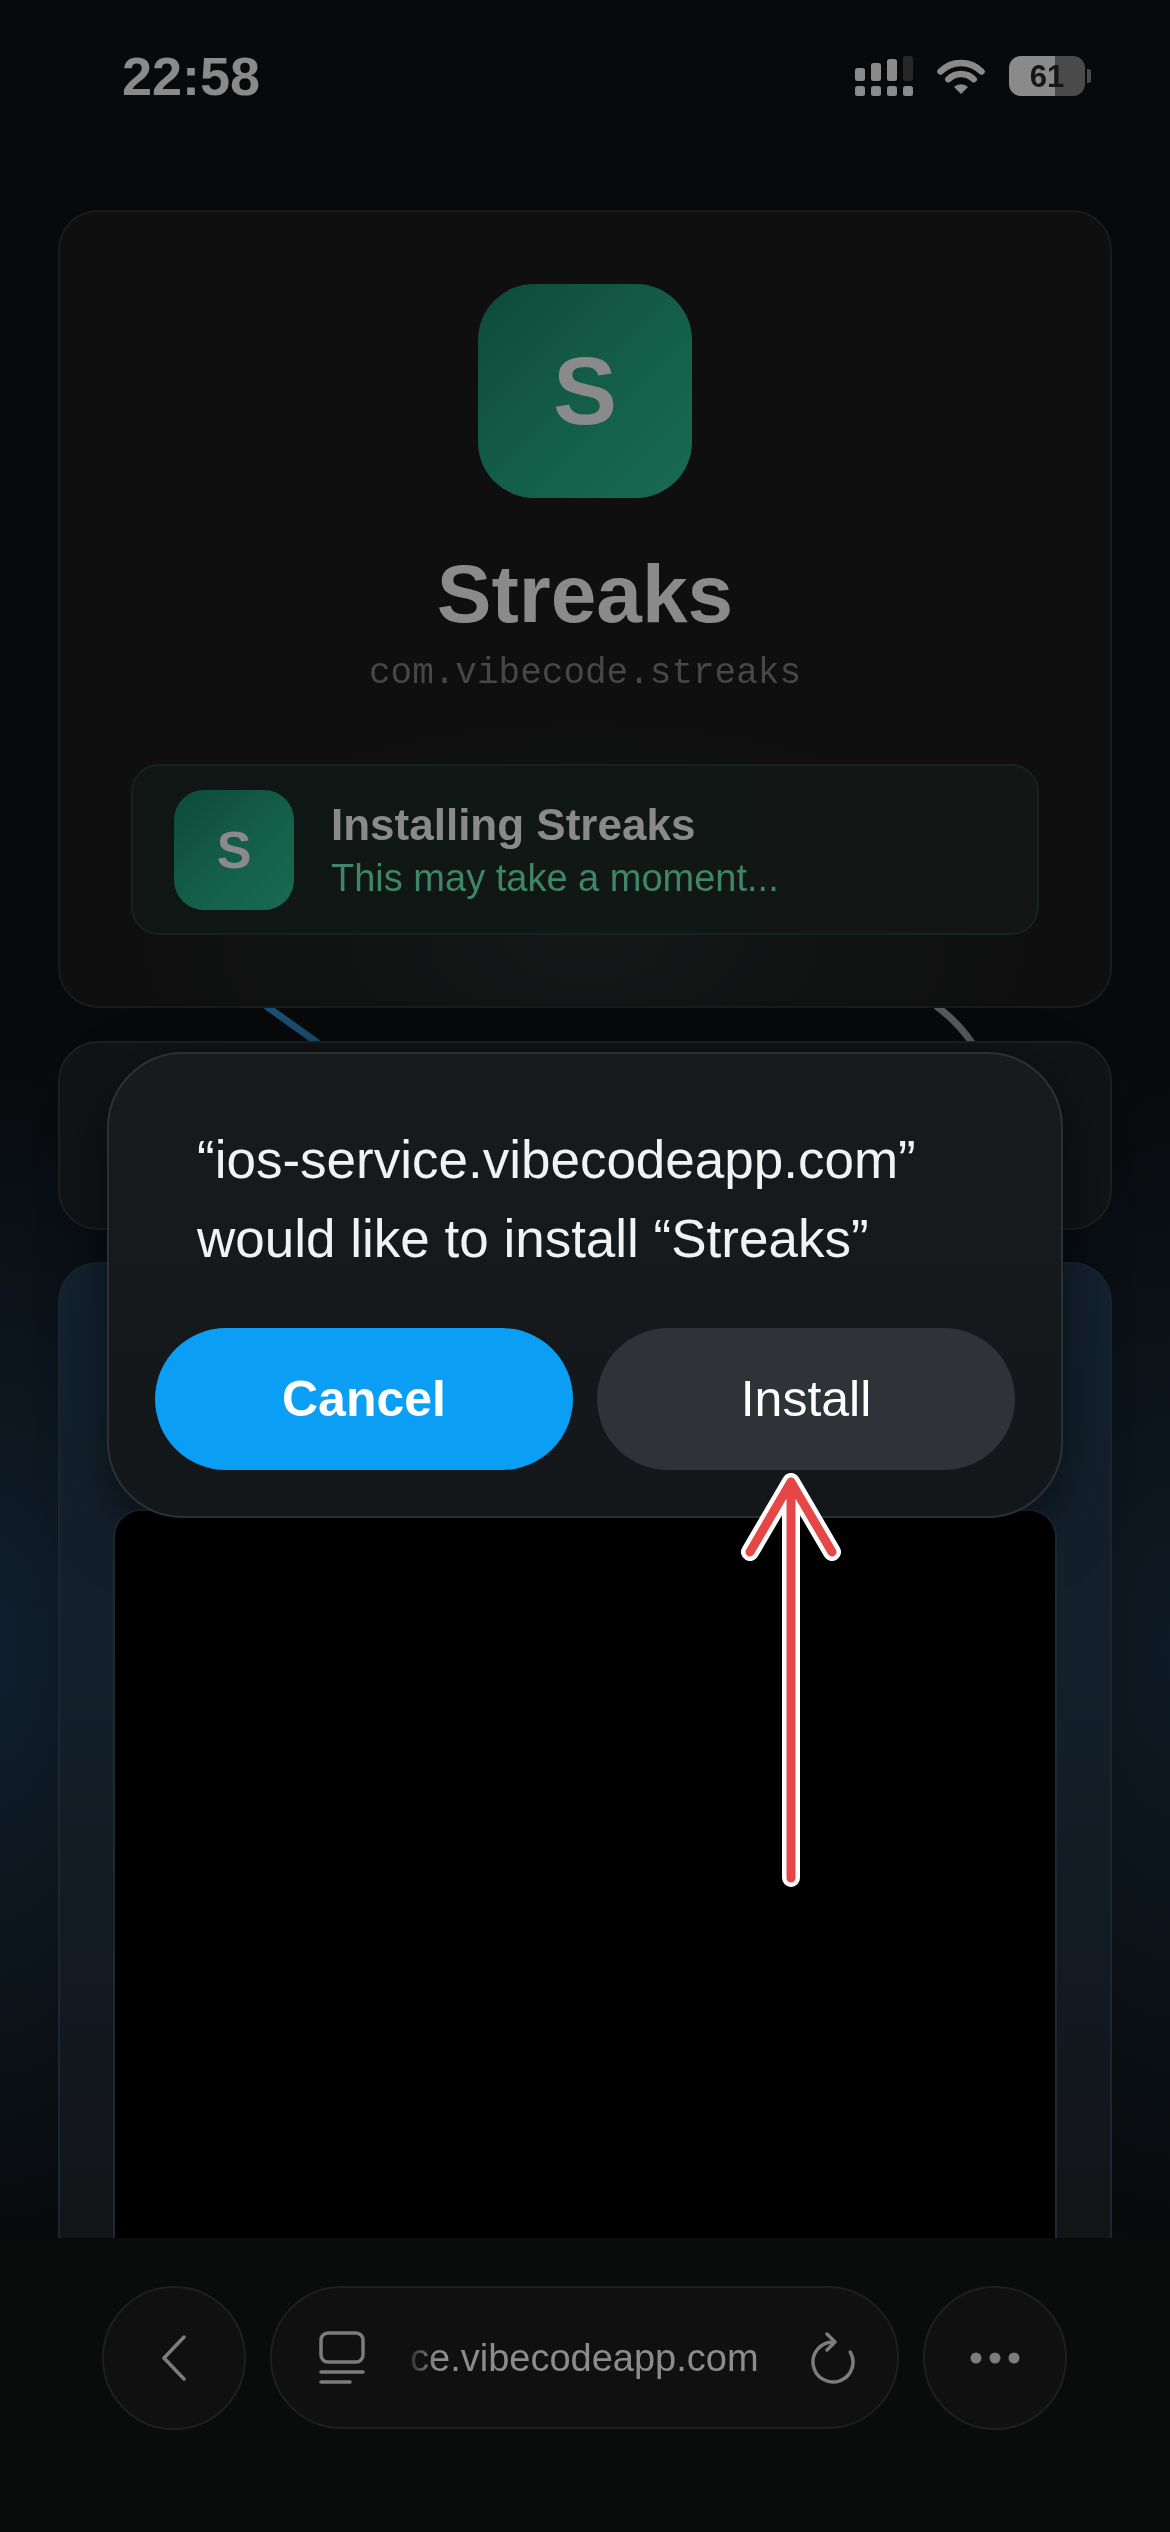 This screenshot has height=2532, width=1170. Describe the element at coordinates (995, 2358) in the screenshot. I see `more-icon` at that location.